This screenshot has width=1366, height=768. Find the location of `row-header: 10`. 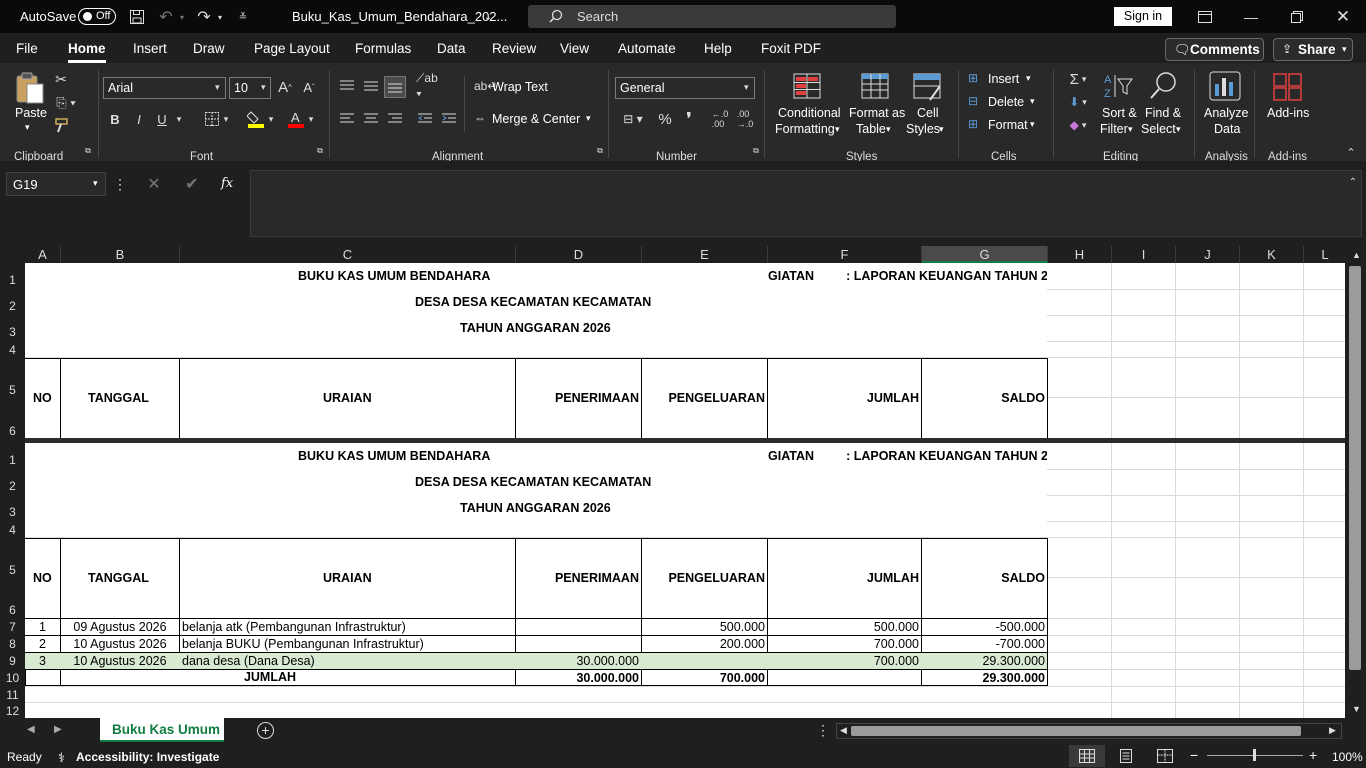

row-header: 10 is located at coordinates (12, 678).